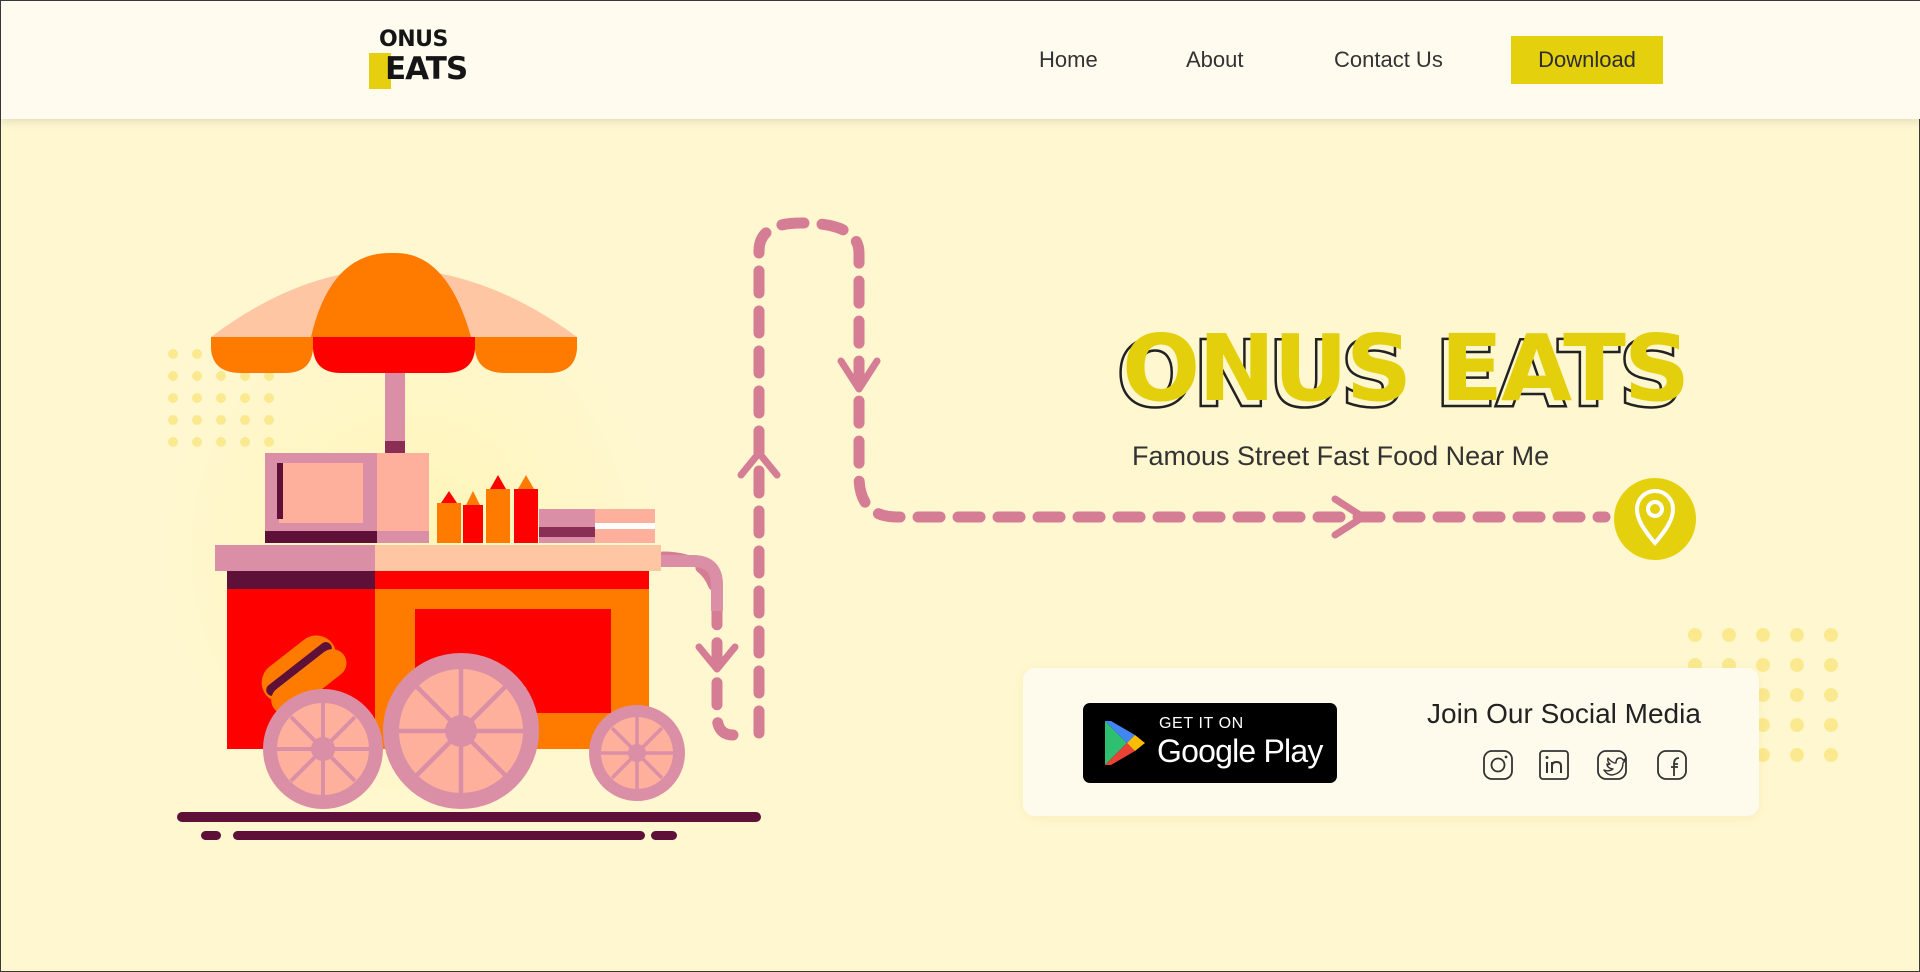 Image resolution: width=1920 pixels, height=972 pixels. I want to click on cart-wheel-front, so click(461, 731).